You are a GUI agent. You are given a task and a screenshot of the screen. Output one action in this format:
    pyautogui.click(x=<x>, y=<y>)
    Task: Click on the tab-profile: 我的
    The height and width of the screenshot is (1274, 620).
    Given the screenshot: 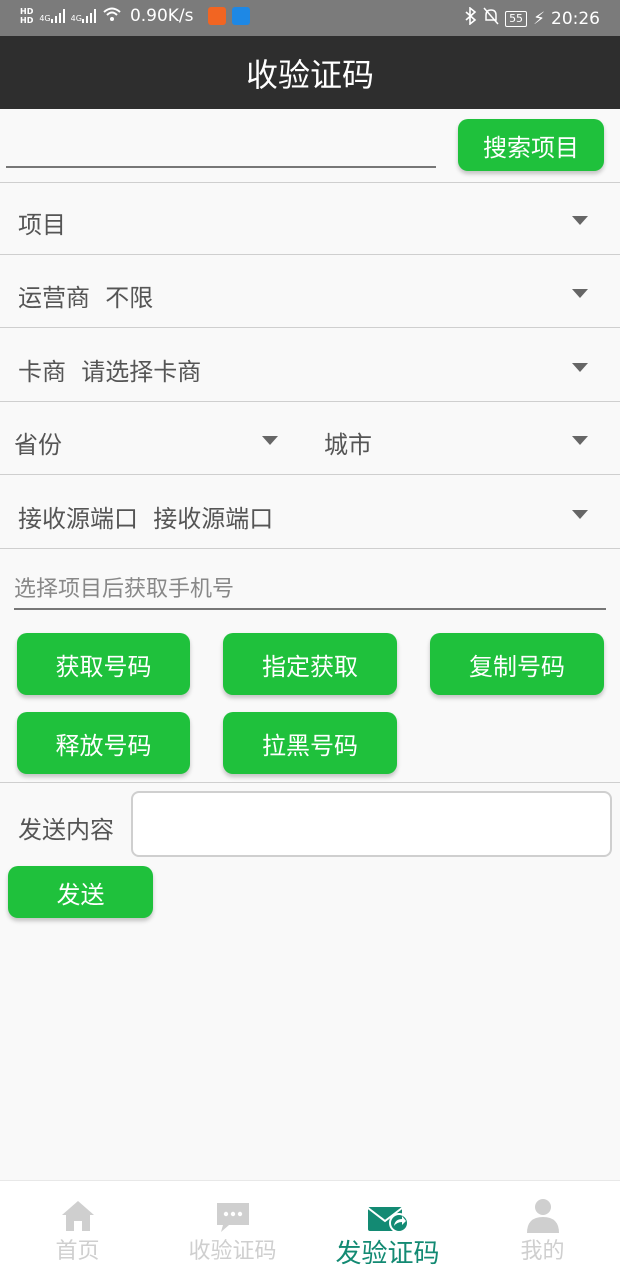 What is the action you would take?
    pyautogui.click(x=542, y=1227)
    